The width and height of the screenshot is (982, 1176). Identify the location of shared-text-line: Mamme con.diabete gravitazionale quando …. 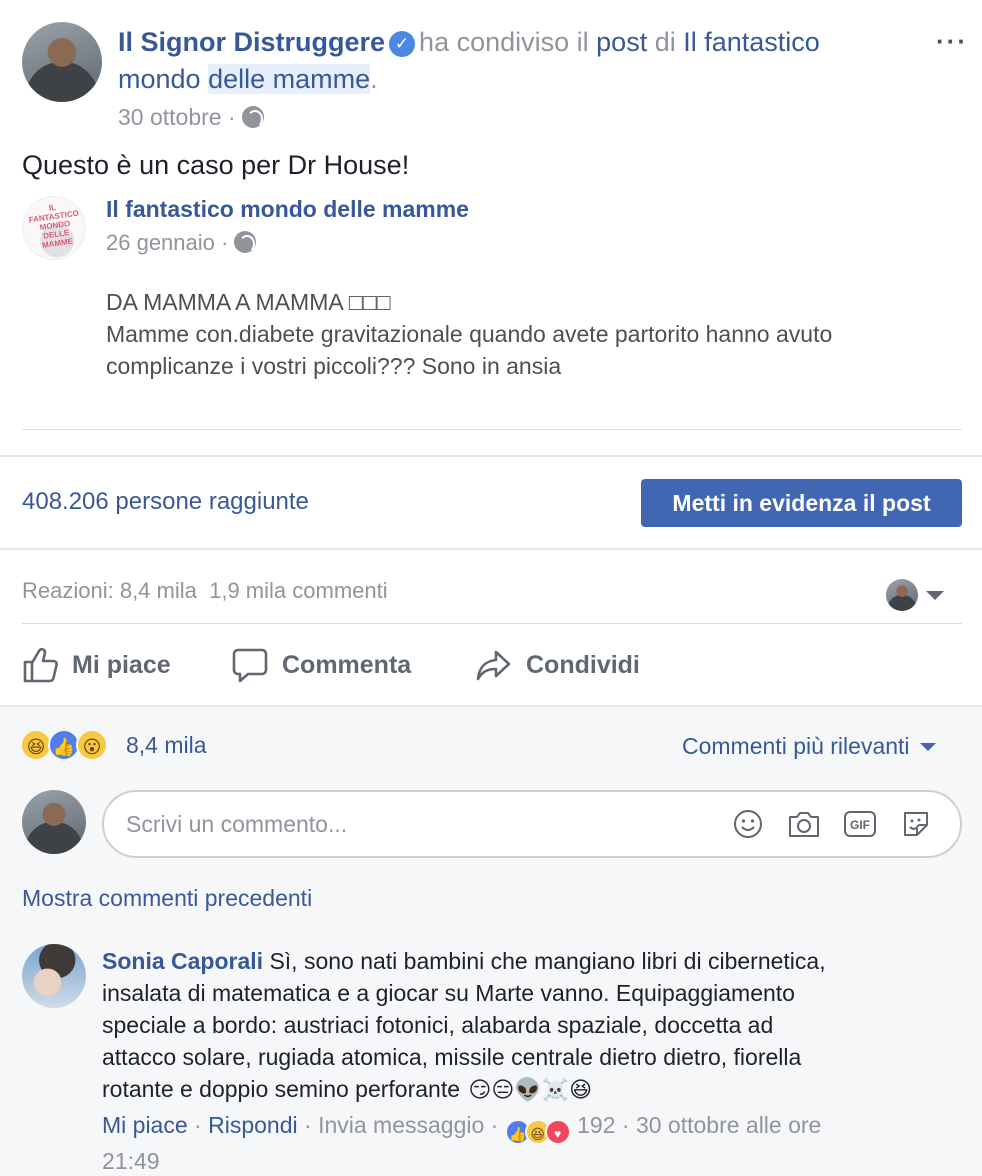
(469, 334).